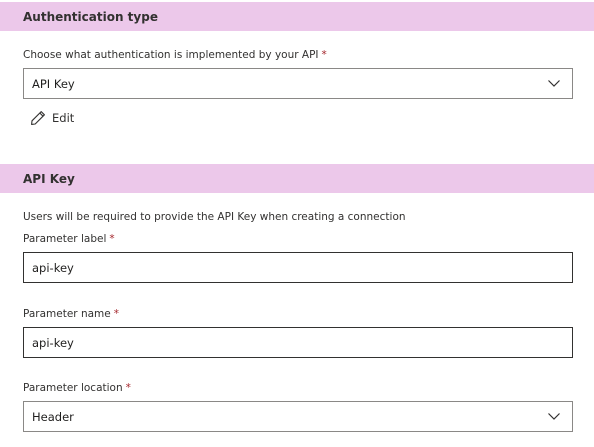  What do you see at coordinates (90, 16) in the screenshot?
I see `section-title: Authentication type` at bounding box center [90, 16].